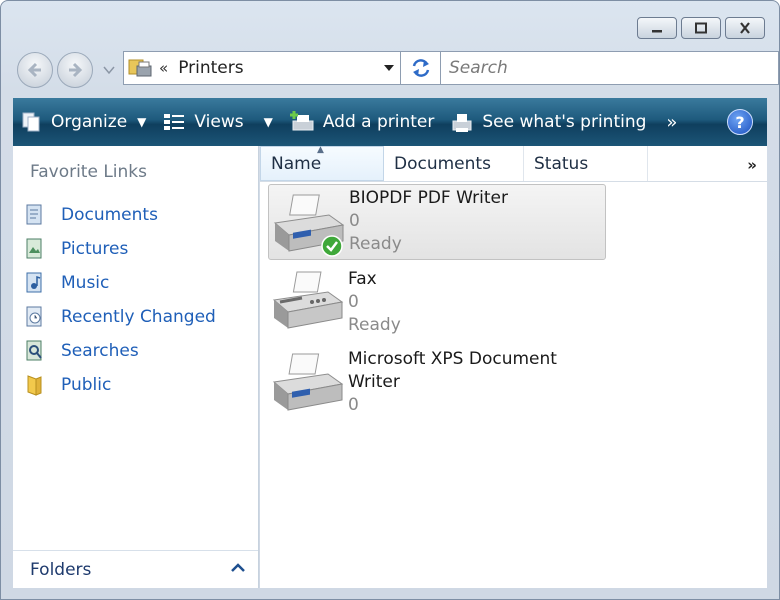  I want to click on add-printer-icon, so click(301, 121).